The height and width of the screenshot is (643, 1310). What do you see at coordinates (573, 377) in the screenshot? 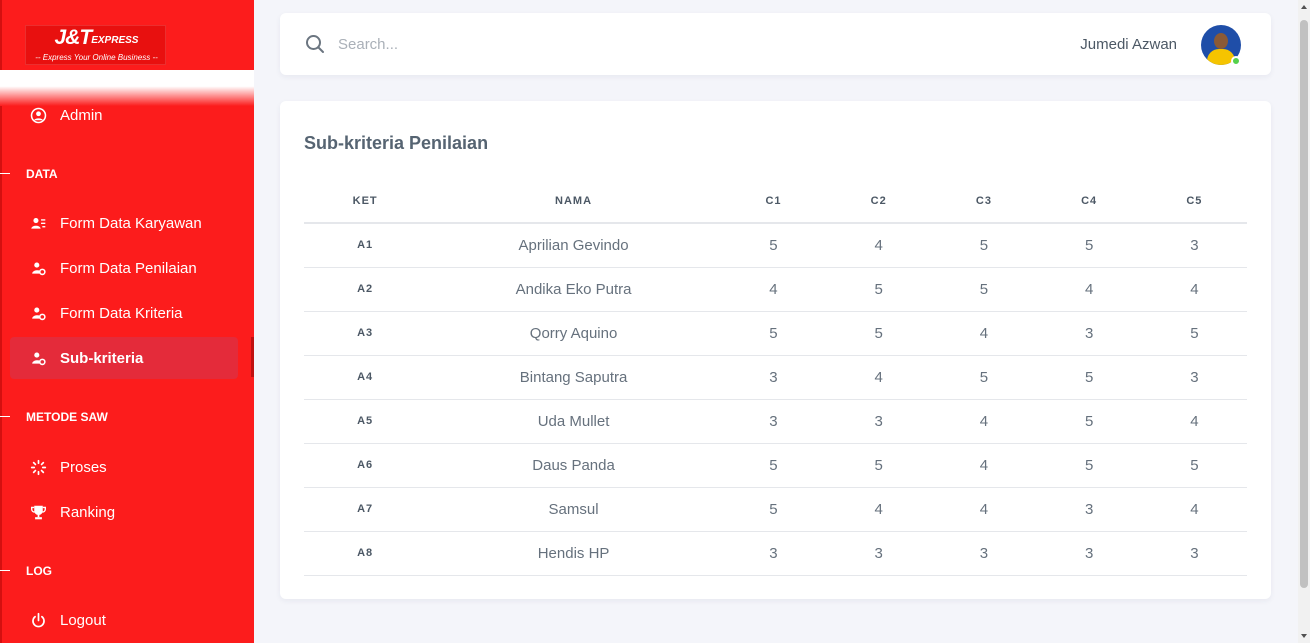
I see `cell-nama: Bintang Saputra` at bounding box center [573, 377].